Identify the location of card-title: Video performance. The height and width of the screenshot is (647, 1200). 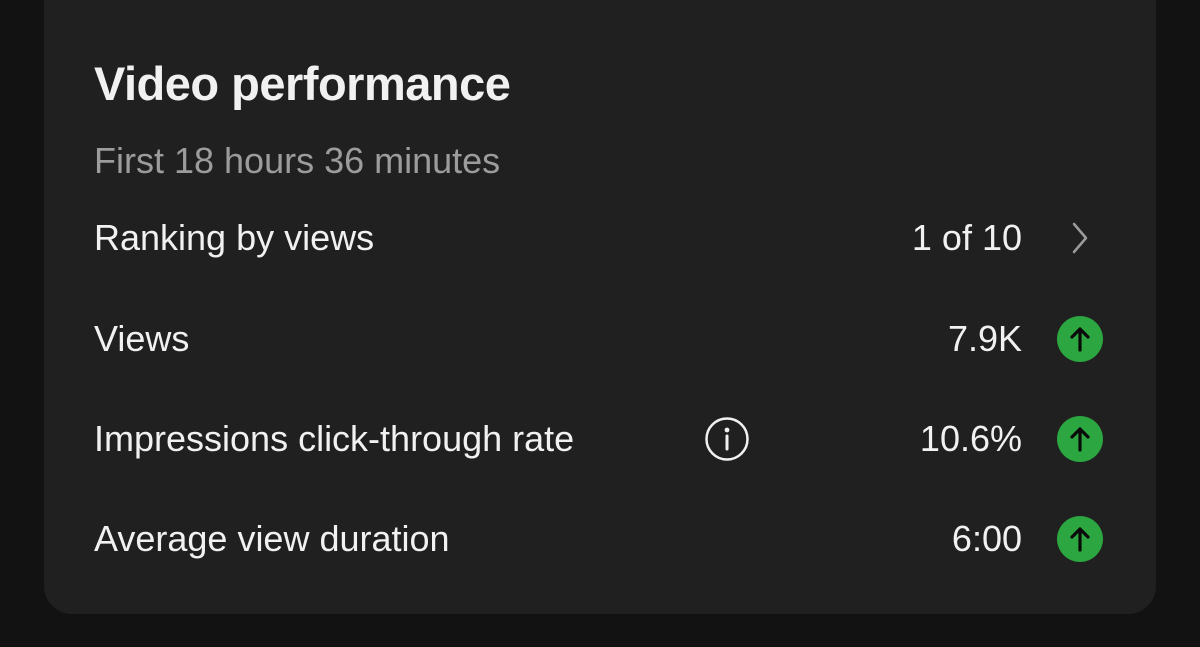
(302, 83).